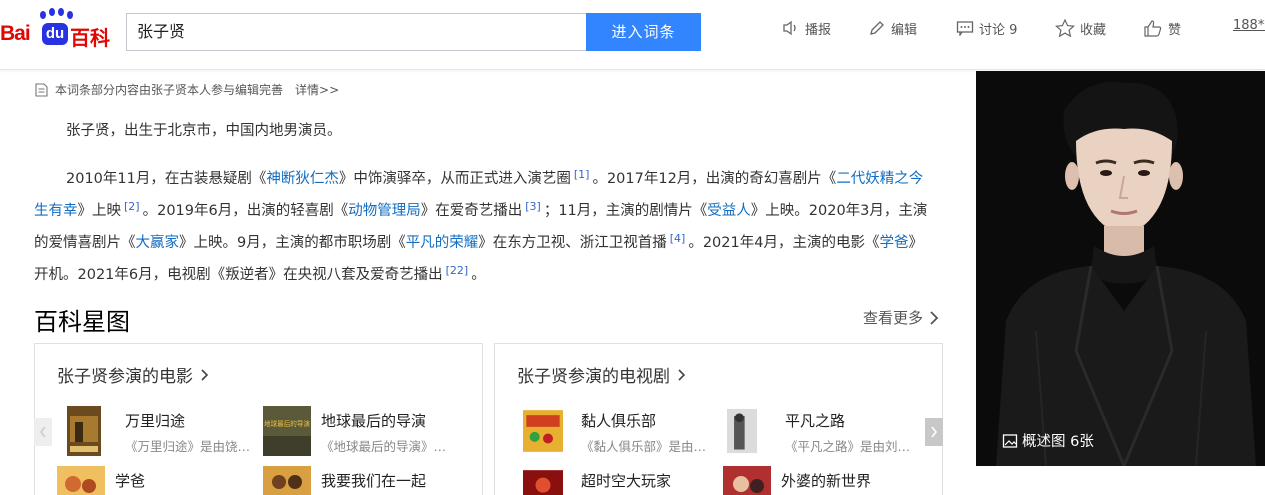  I want to click on broadcast-button: 播报, so click(806, 28).